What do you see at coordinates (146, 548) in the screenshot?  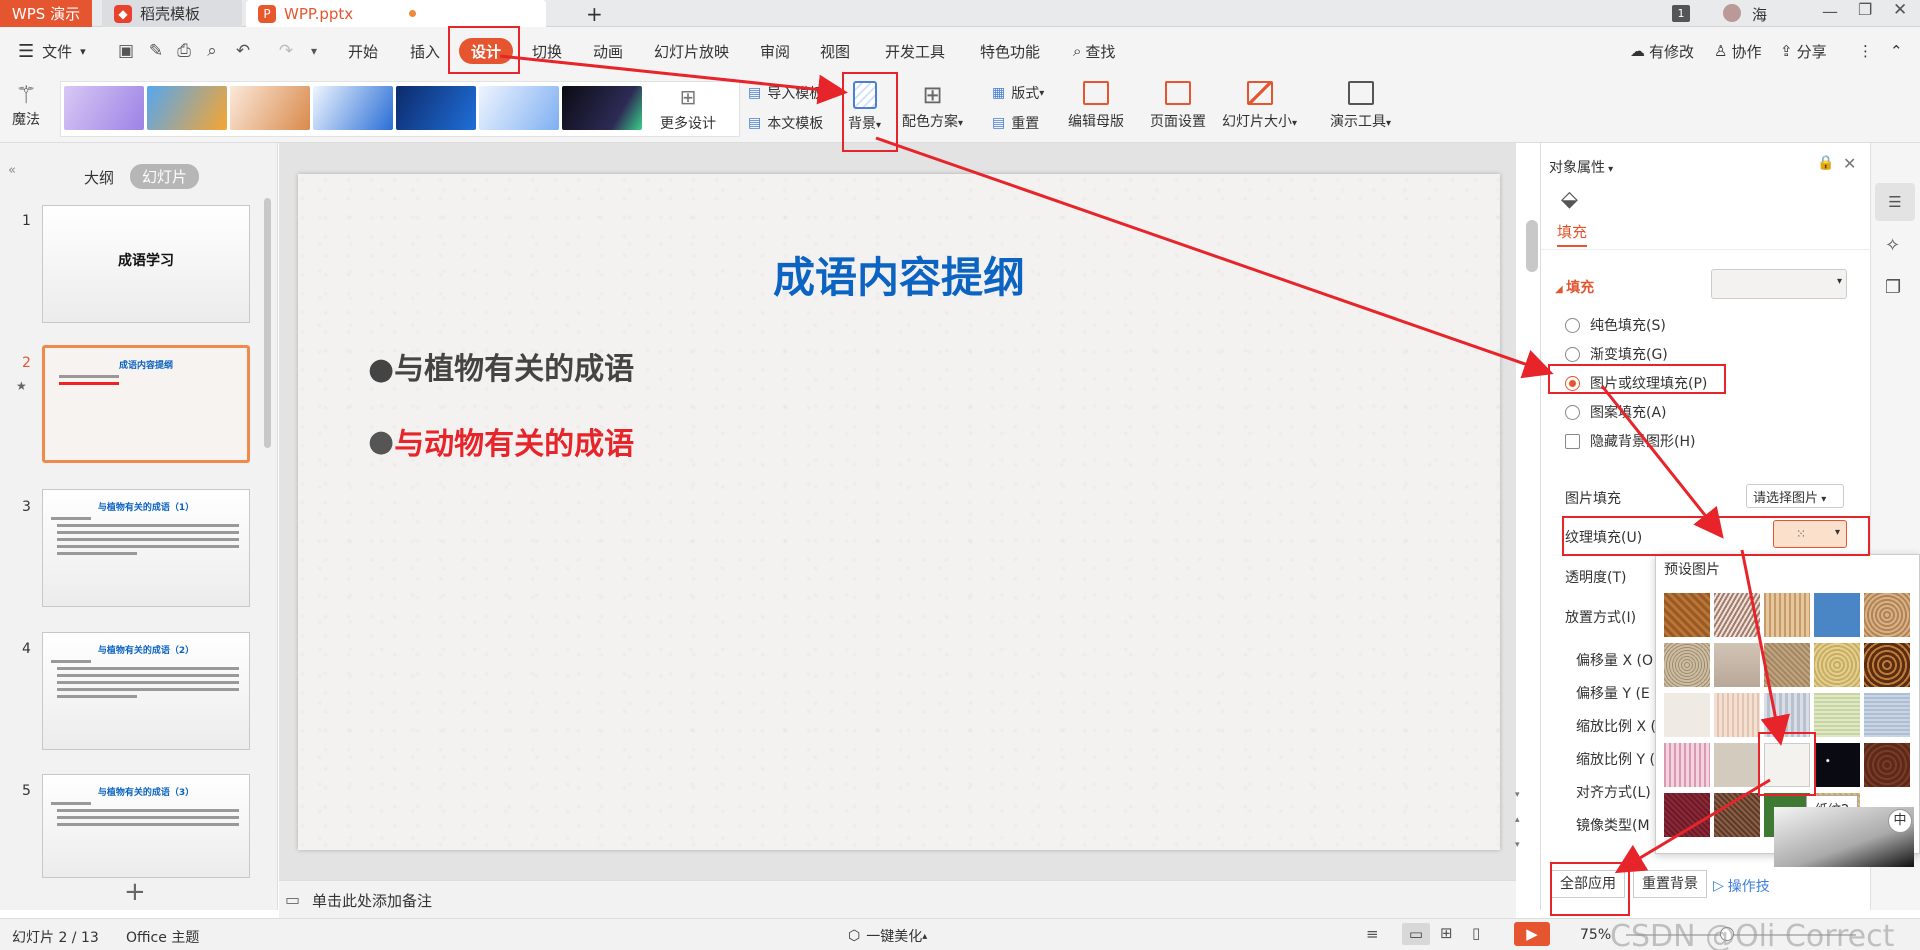 I see `slide-thumb-3: 与植物有关的成语（1）` at bounding box center [146, 548].